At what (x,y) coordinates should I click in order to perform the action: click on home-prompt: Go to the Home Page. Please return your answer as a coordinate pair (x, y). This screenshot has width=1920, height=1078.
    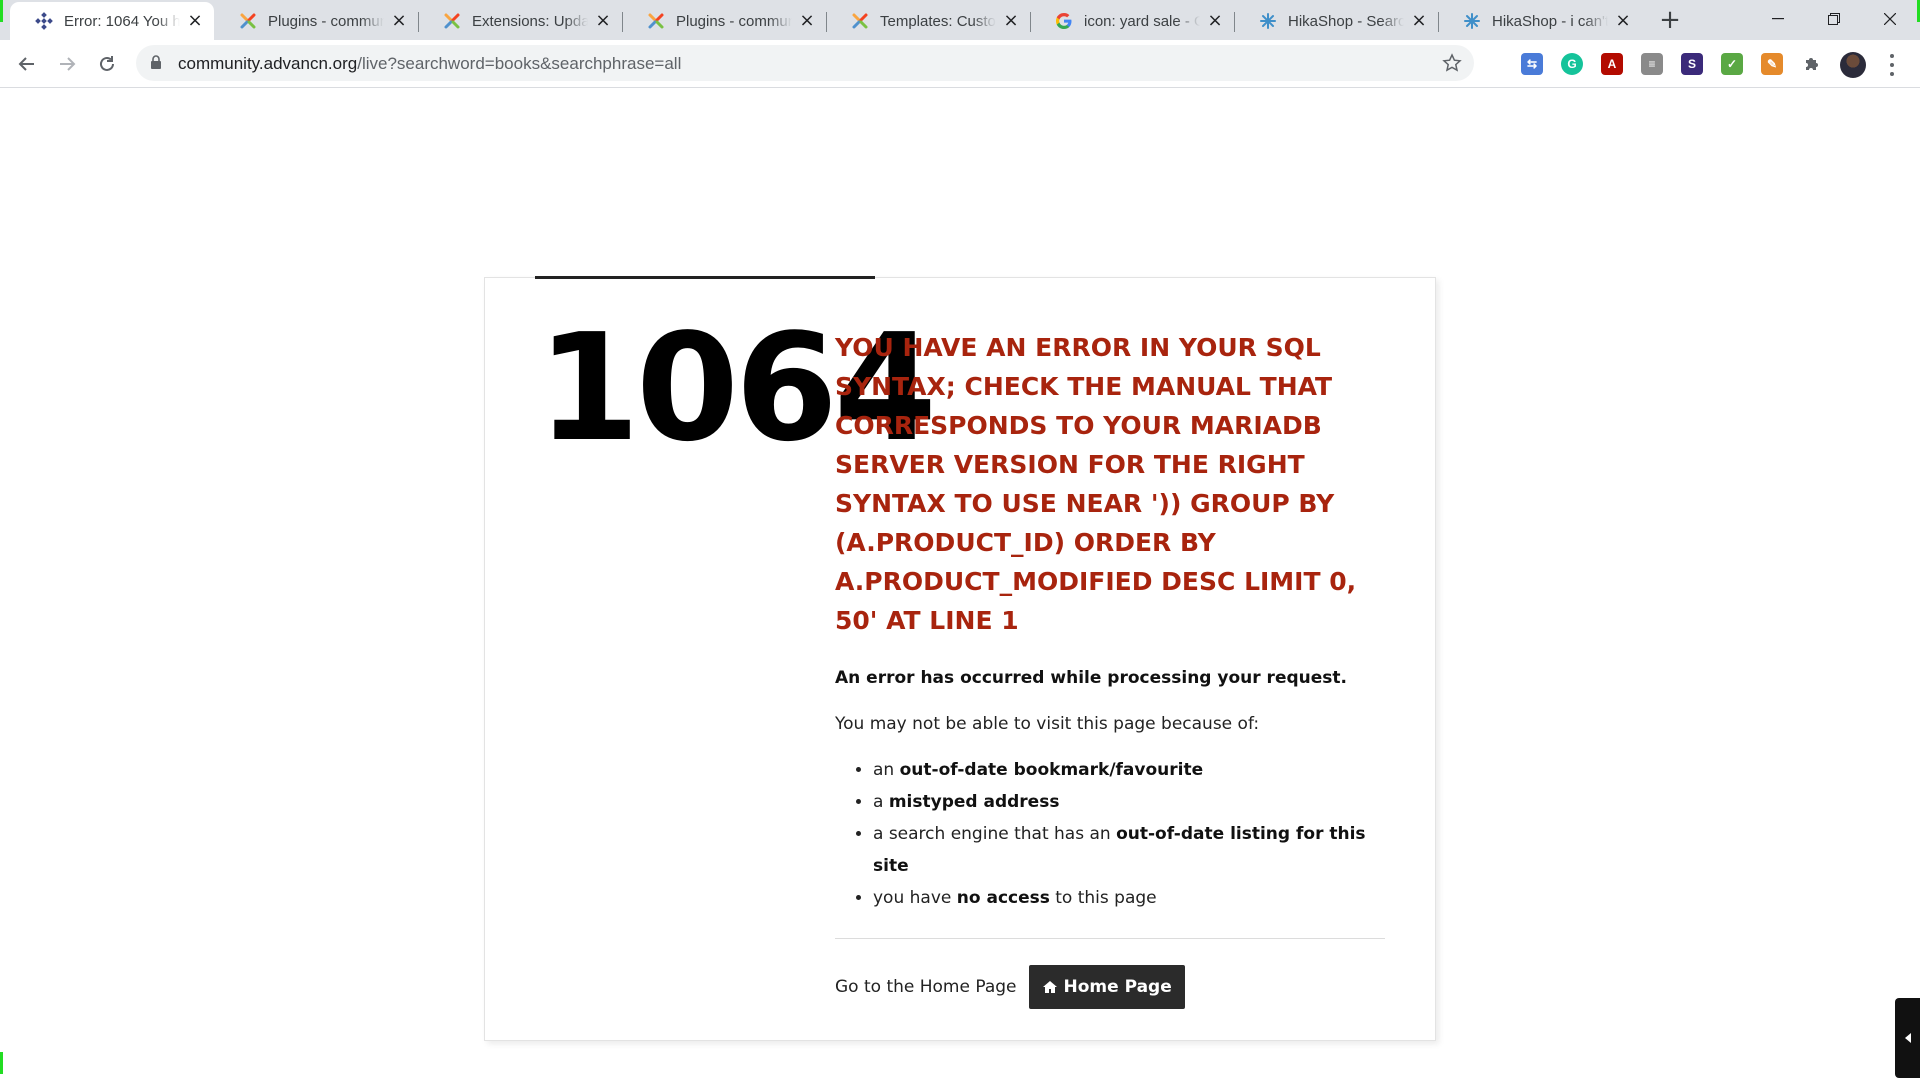
    Looking at the image, I should click on (926, 987).